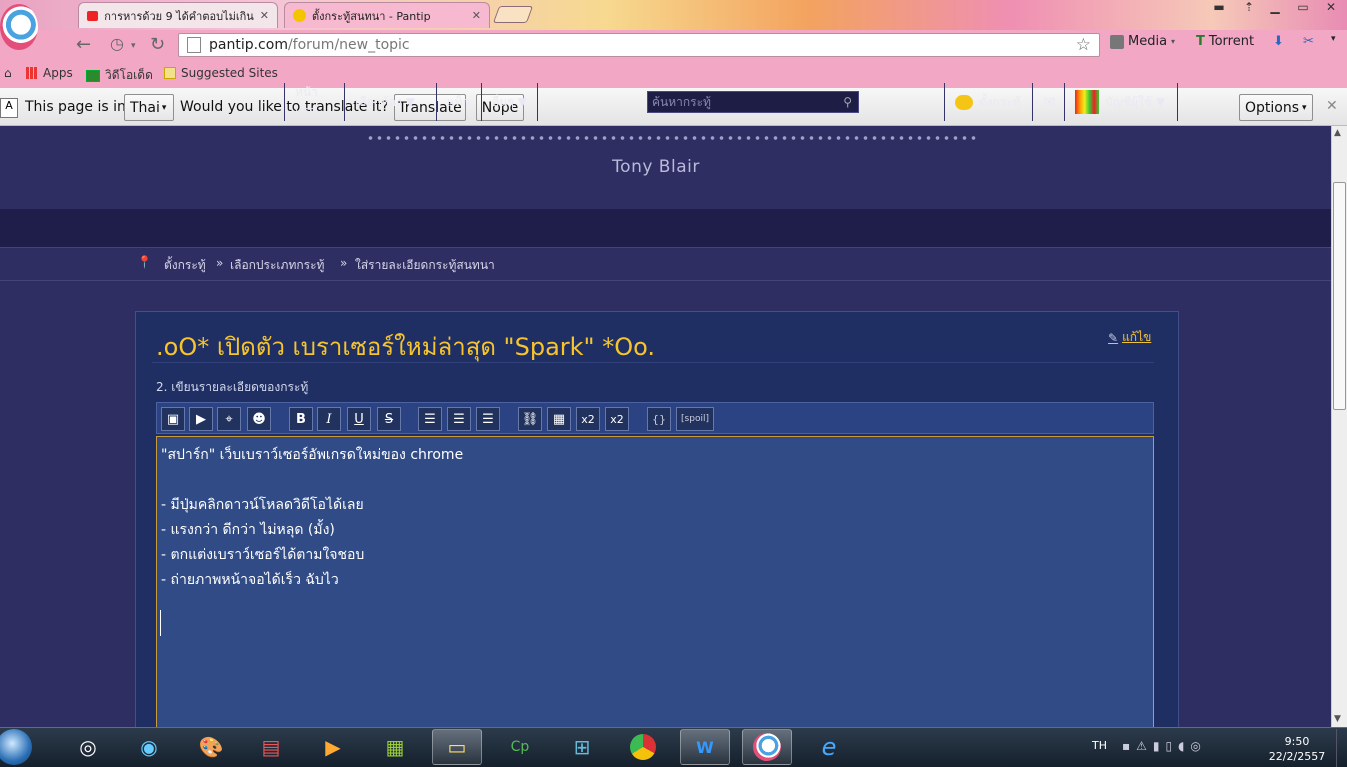 This screenshot has width=1347, height=767. I want to click on insert-map-icon: ⌖, so click(229, 419).